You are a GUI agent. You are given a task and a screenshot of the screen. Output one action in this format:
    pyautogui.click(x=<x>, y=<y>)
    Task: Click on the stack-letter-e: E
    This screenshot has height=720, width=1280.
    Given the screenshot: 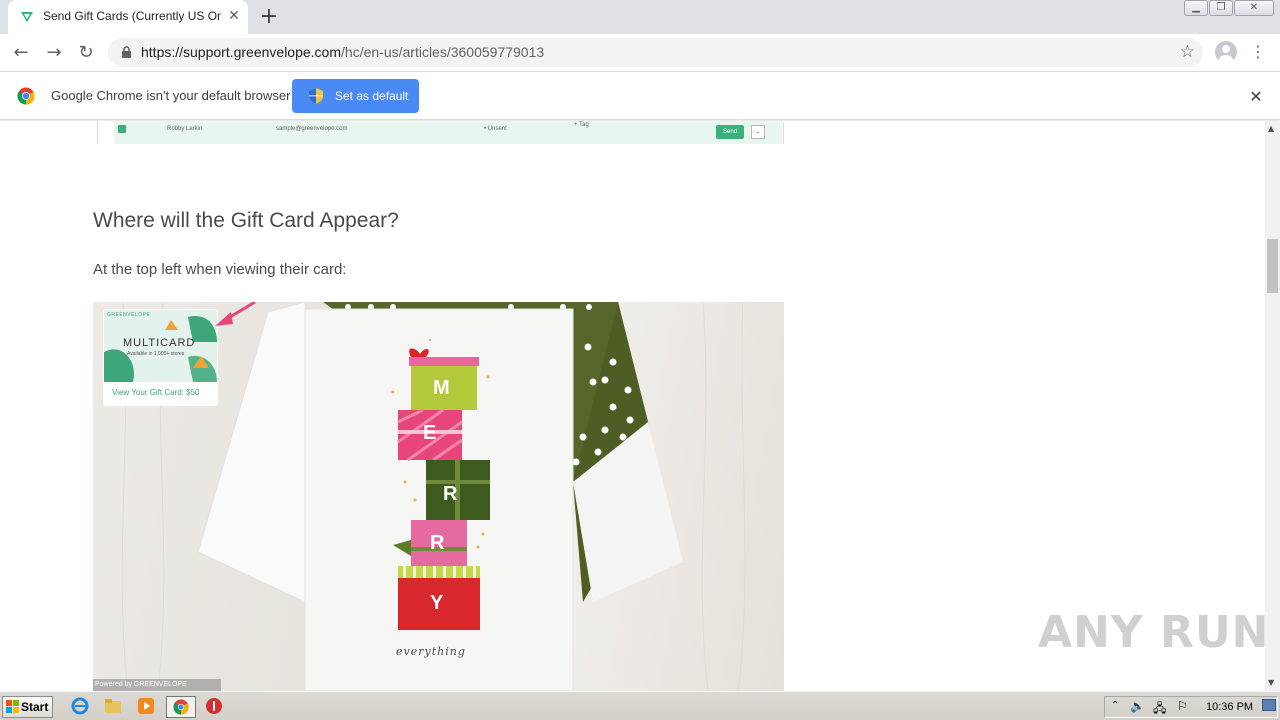 What is the action you would take?
    pyautogui.click(x=430, y=433)
    